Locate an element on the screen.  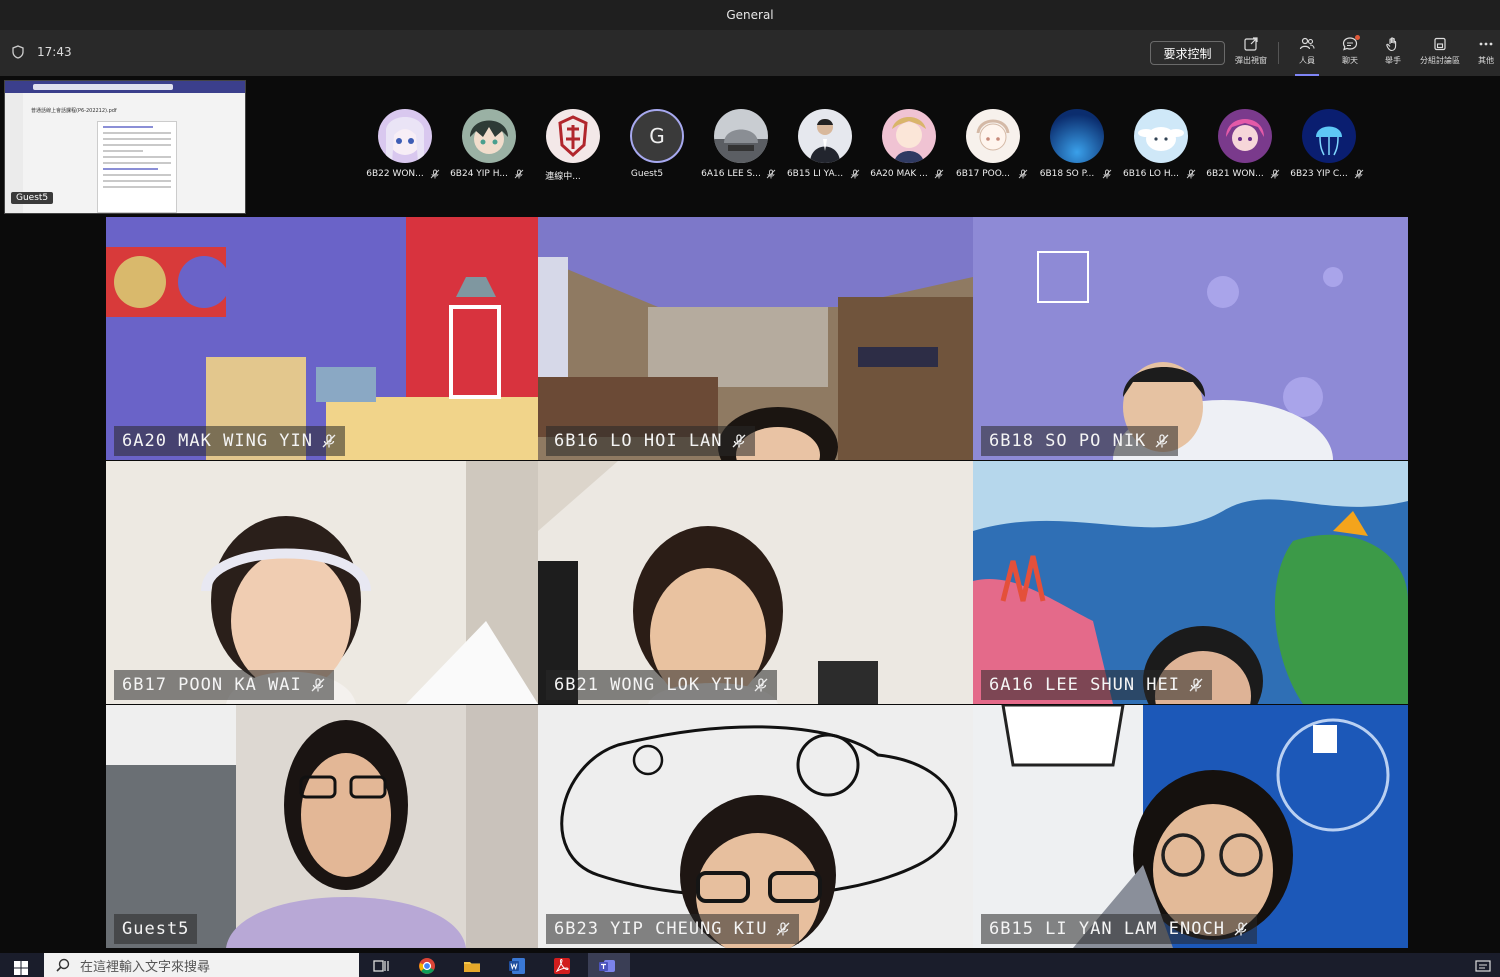
word-icon is located at coordinates (517, 966).